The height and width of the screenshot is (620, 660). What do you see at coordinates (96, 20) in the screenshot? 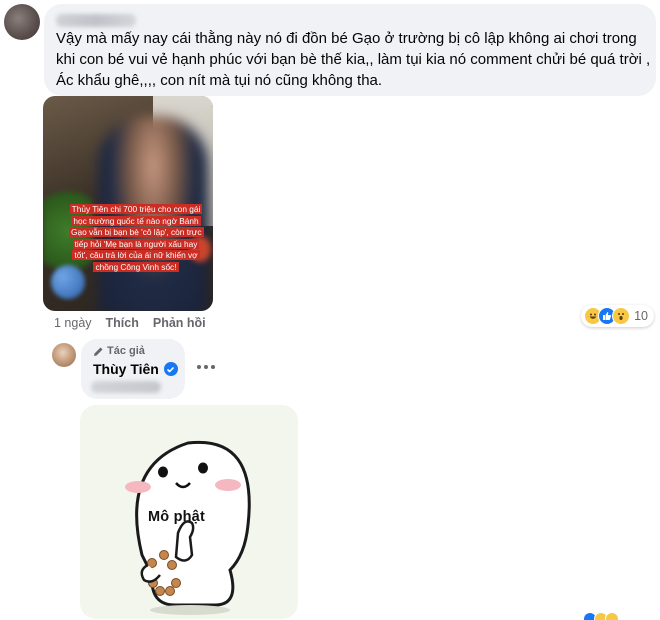
I see `commenter-name-blurred` at bounding box center [96, 20].